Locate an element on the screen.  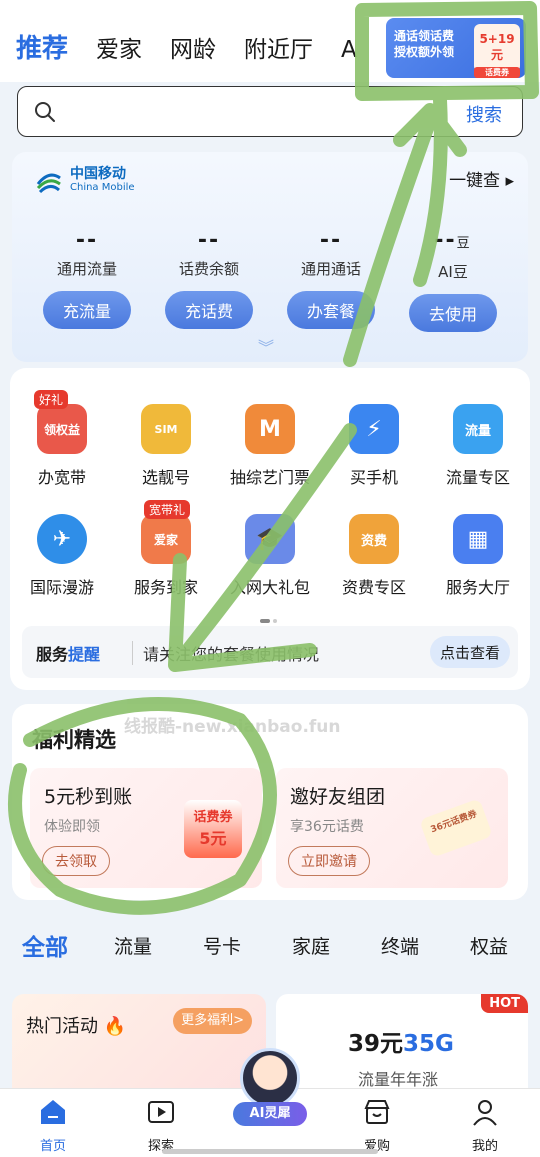
stat-balance: -- 话费余额 充话费 is located at coordinates (209, 278).